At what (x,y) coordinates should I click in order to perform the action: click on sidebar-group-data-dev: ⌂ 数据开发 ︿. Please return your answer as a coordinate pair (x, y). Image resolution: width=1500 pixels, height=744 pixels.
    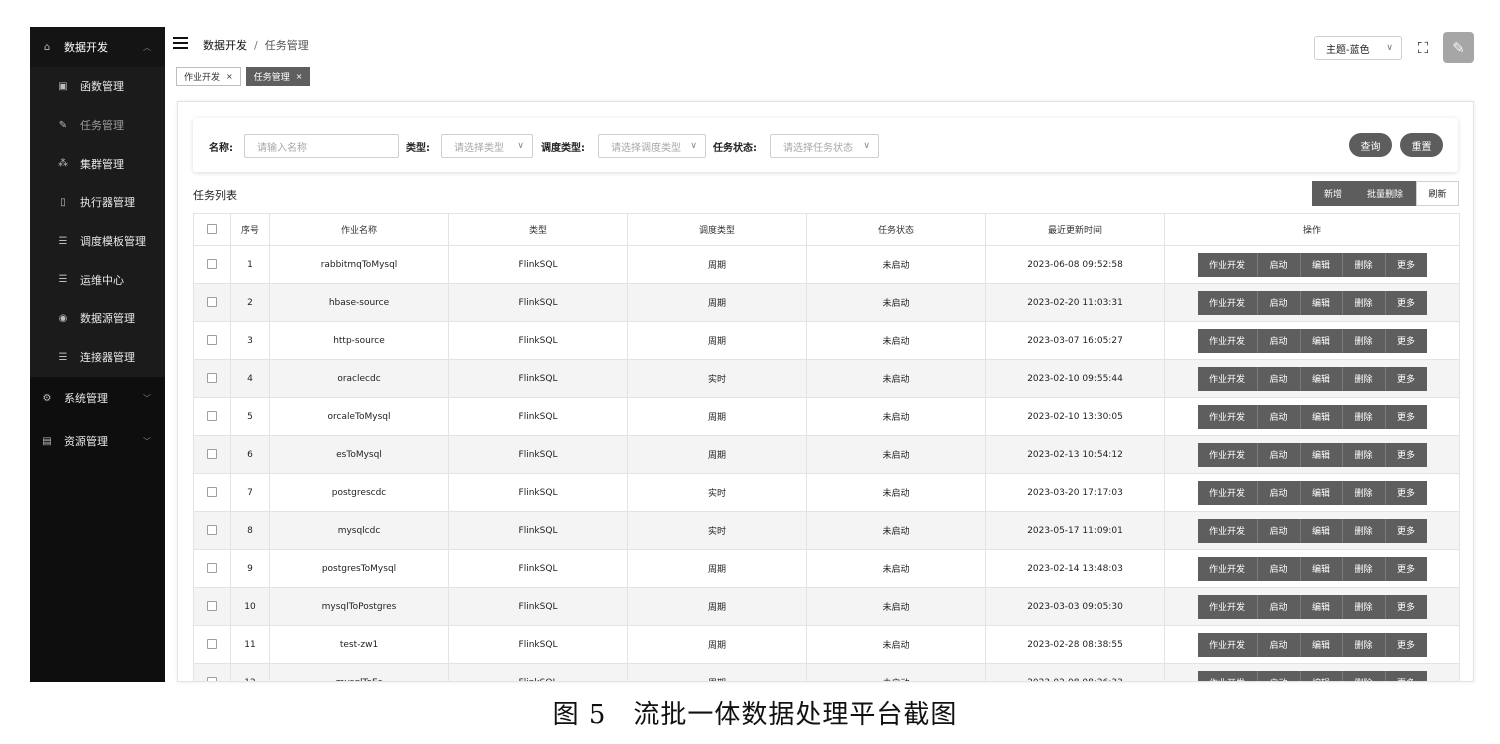
    Looking at the image, I should click on (97, 47).